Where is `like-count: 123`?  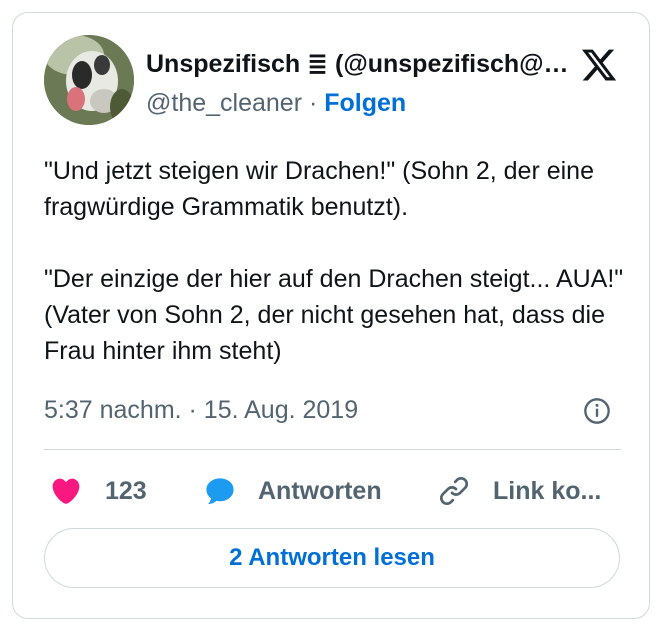 like-count: 123 is located at coordinates (126, 491).